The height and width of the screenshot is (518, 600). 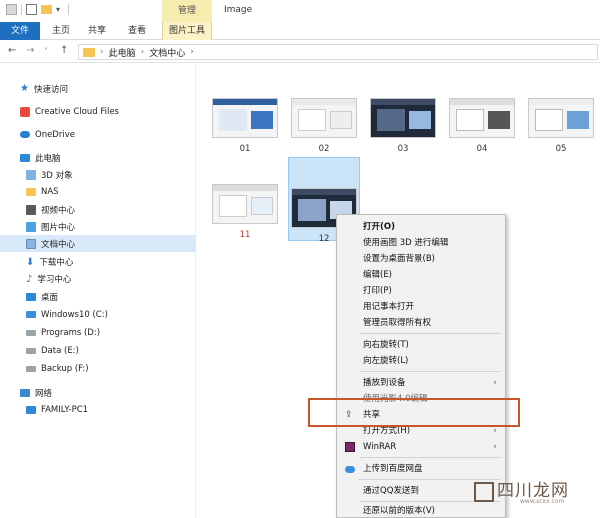 What do you see at coordinates (350, 469) in the screenshot?
I see `cloud-icon` at bounding box center [350, 469].